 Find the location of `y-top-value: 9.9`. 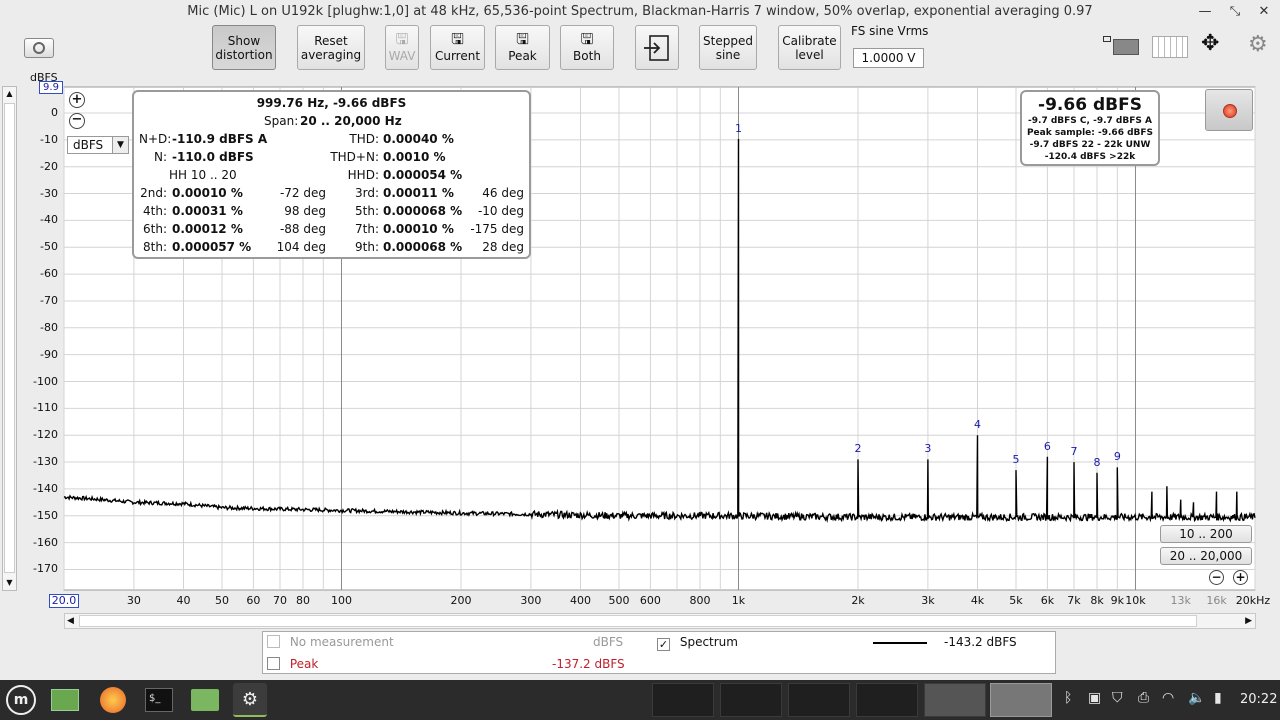

y-top-value: 9.9 is located at coordinates (51, 87).